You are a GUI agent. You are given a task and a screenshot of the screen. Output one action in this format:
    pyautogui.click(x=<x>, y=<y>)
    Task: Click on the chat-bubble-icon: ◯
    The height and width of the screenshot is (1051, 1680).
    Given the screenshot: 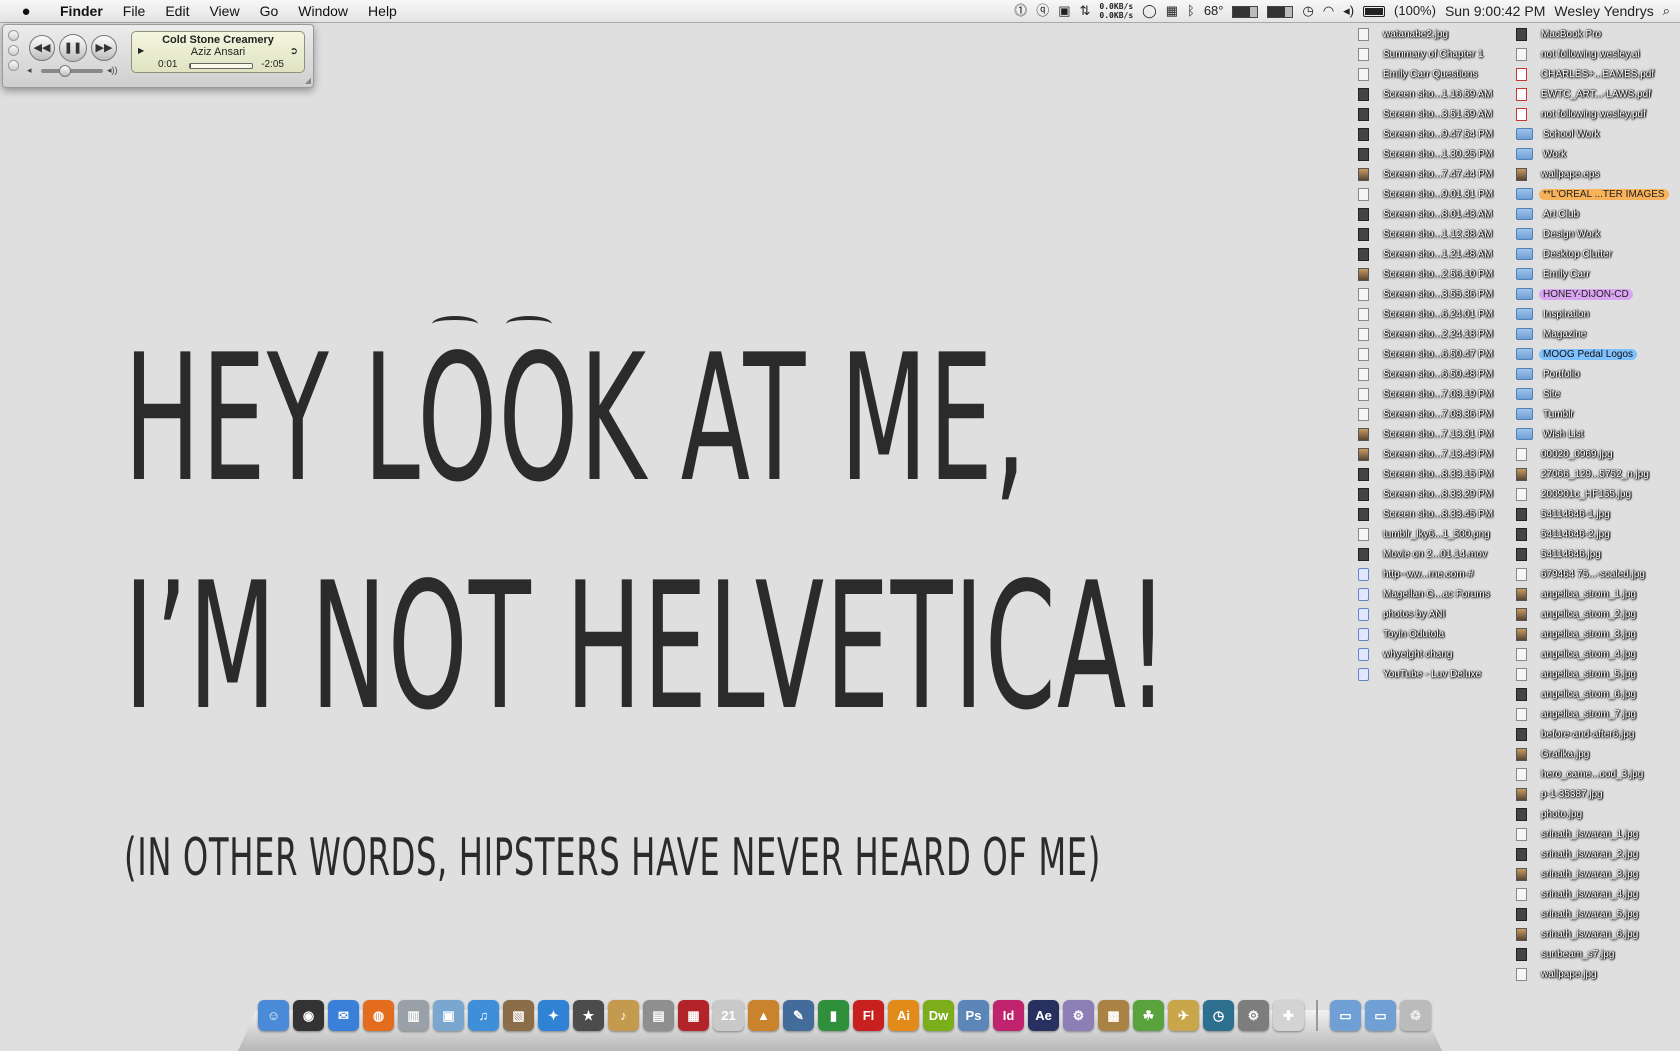 What is the action you would take?
    pyautogui.click(x=1149, y=11)
    